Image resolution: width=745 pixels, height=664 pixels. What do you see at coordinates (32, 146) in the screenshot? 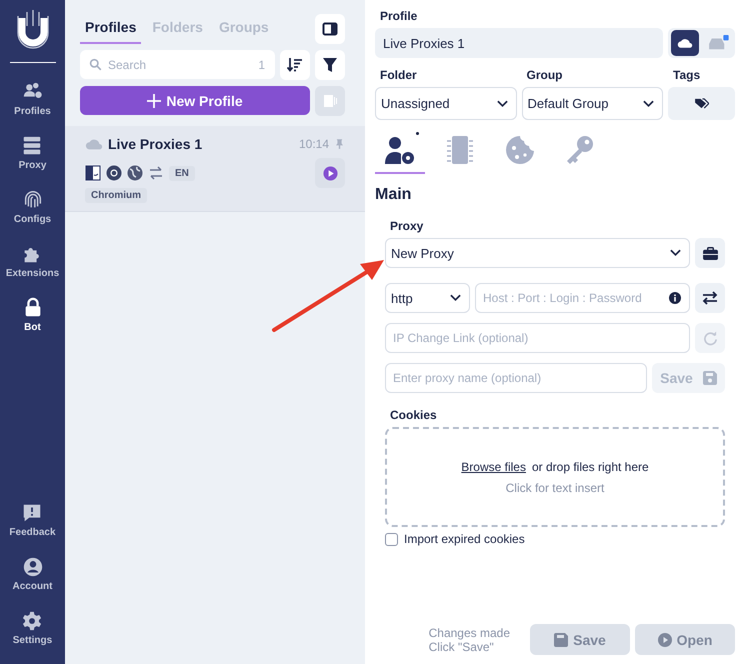
I see `server-icon` at bounding box center [32, 146].